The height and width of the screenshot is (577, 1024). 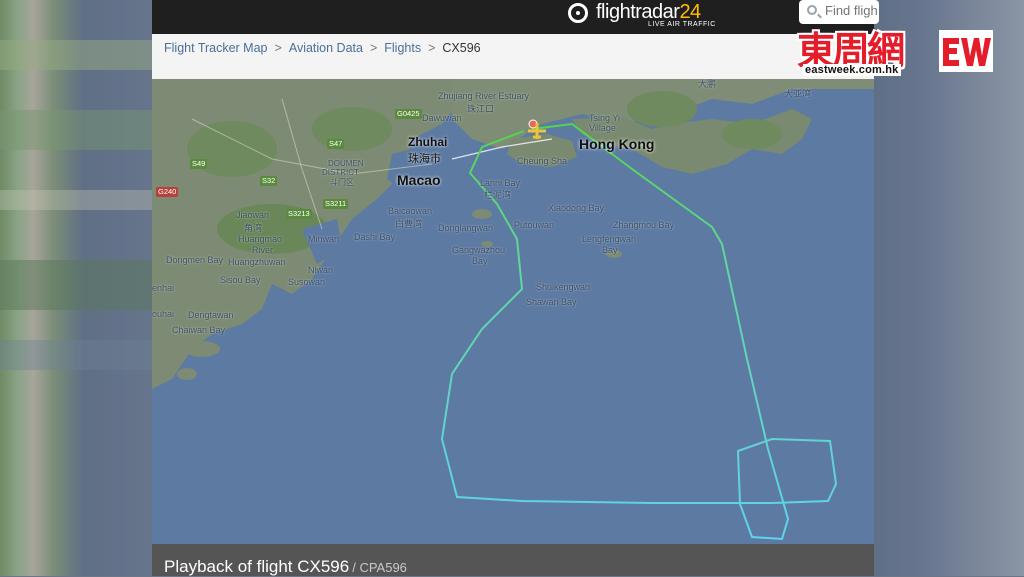 What do you see at coordinates (336, 144) in the screenshot?
I see `road-shield: S47` at bounding box center [336, 144].